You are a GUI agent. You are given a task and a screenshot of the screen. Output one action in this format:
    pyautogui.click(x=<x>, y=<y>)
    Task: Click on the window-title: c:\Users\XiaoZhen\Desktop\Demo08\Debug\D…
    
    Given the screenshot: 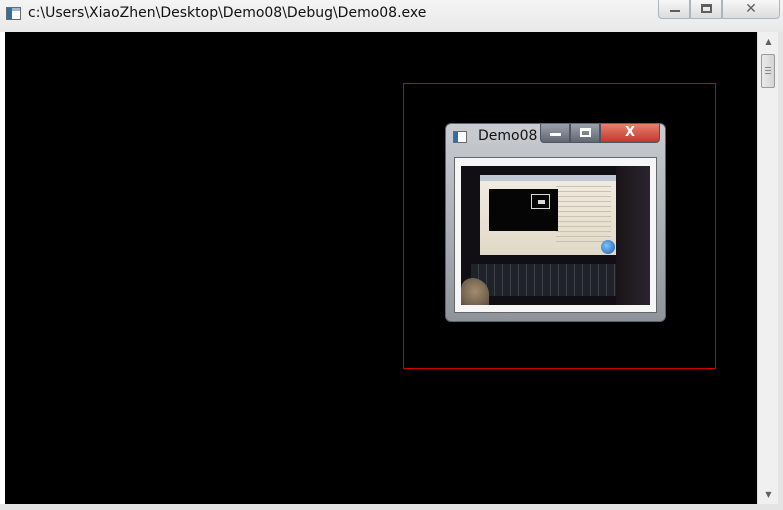 What is the action you would take?
    pyautogui.click(x=227, y=13)
    